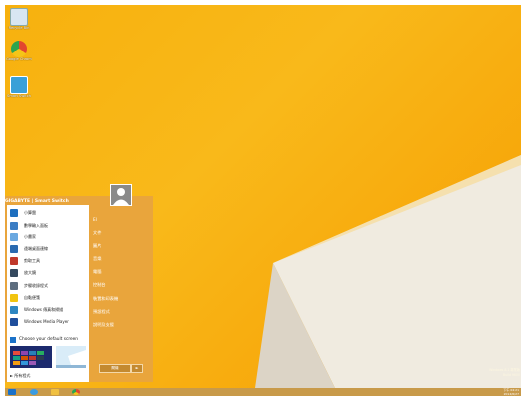 The image size is (524, 396). Describe the element at coordinates (97, 272) in the screenshot. I see `place-link-computer: 電腦` at that location.